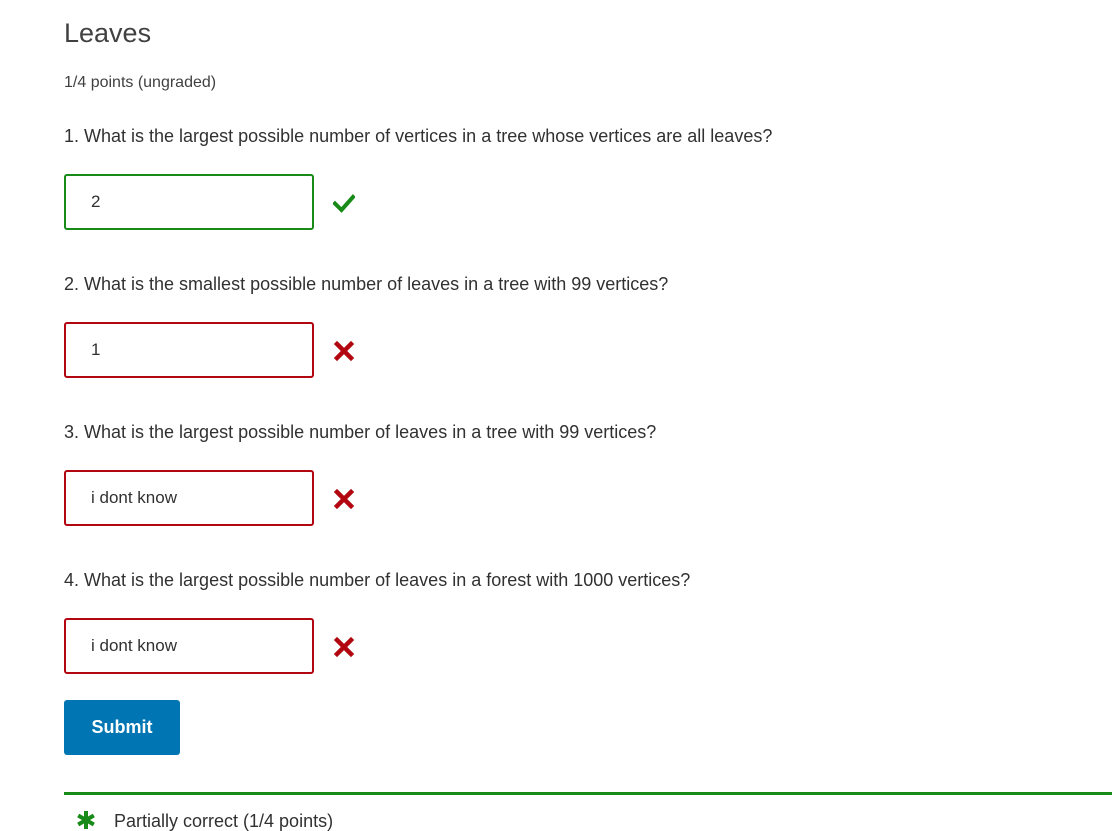 The width and height of the screenshot is (1112, 831). I want to click on asterisk-icon, so click(86, 820).